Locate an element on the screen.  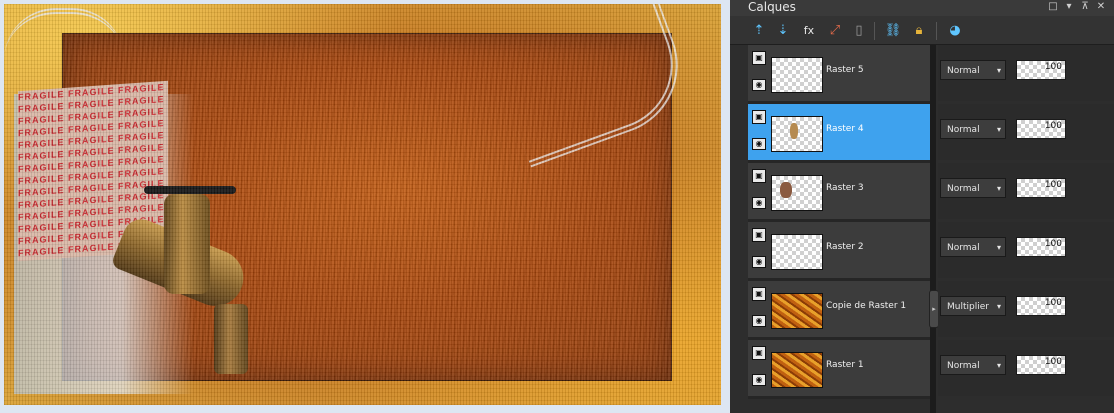
layer-row-copie-de-raster-1: ▣ ◉ Copie de Raster 1 is located at coordinates (839, 310).